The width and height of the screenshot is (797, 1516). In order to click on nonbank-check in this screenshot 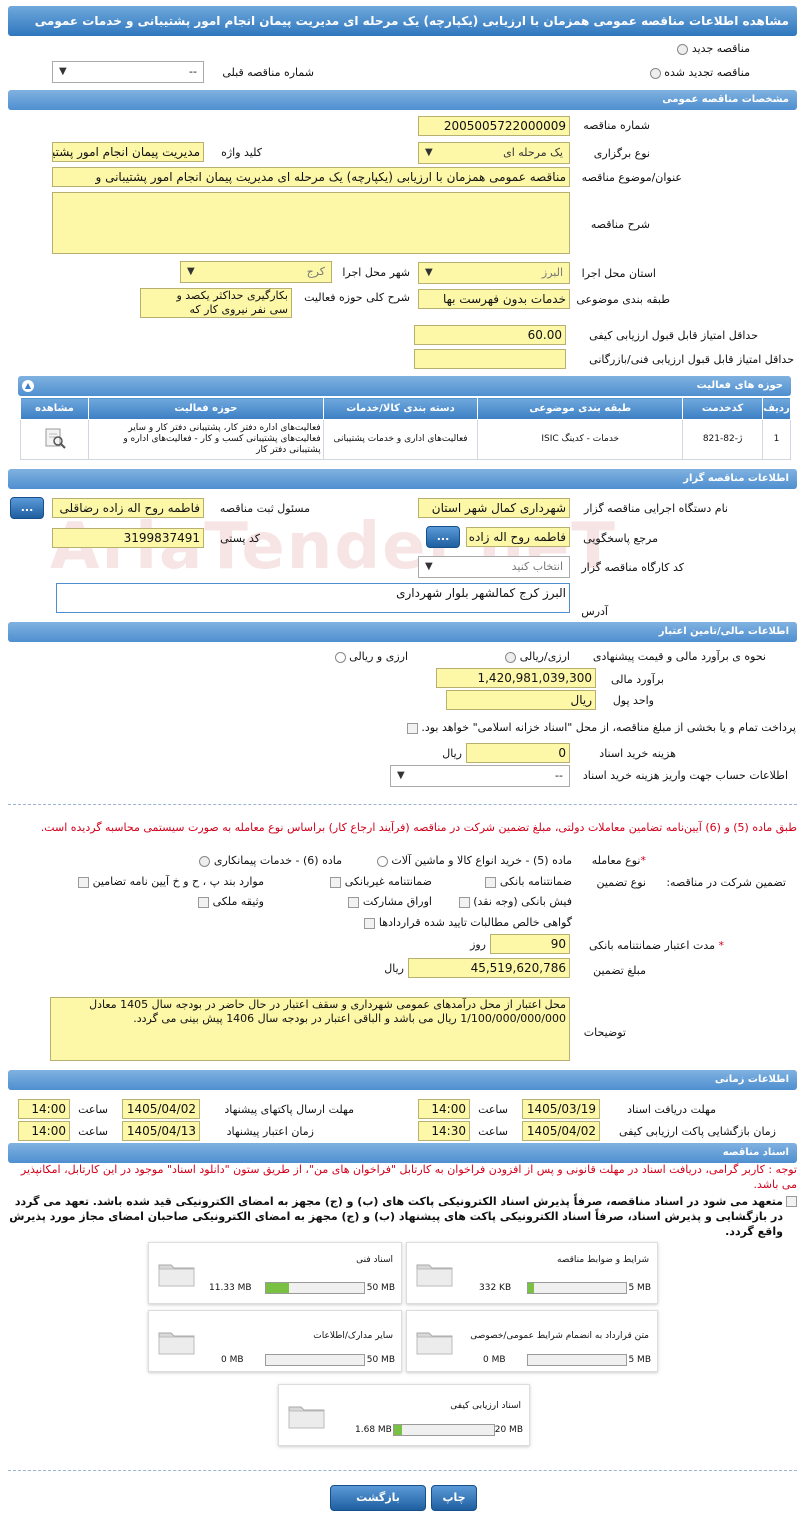, I will do `click(336, 882)`.